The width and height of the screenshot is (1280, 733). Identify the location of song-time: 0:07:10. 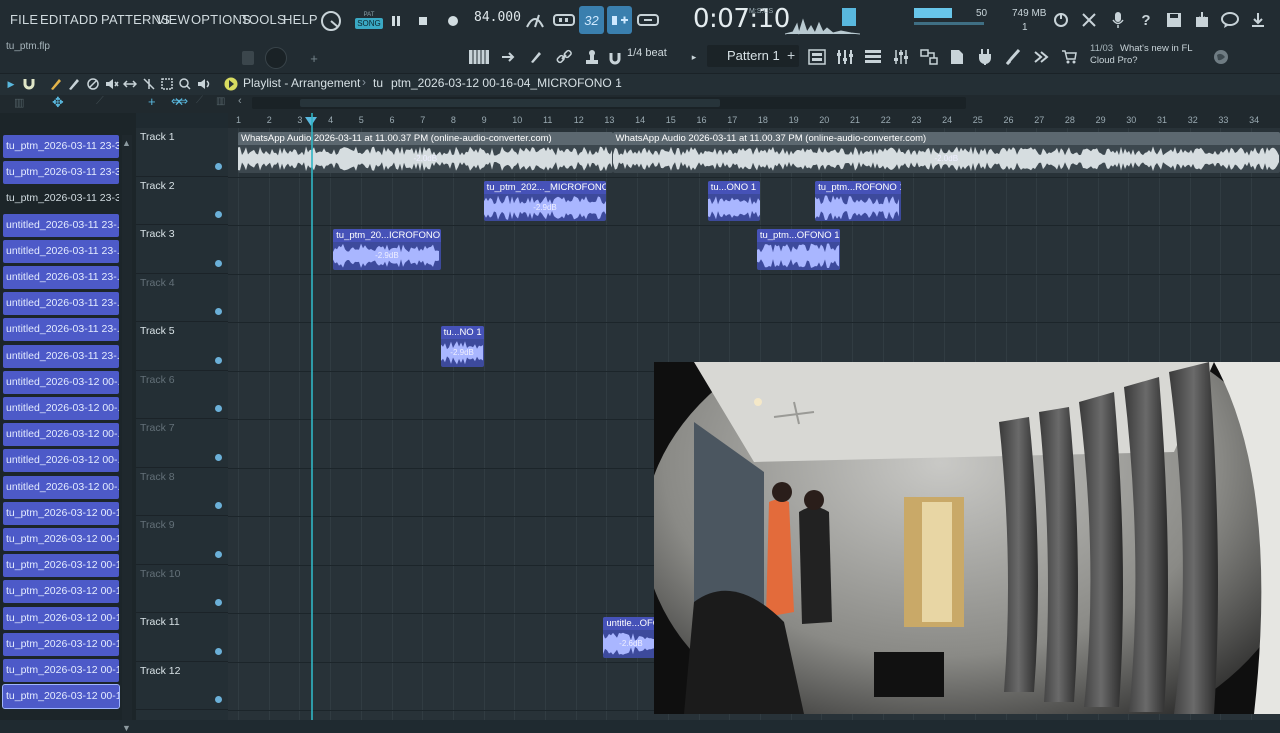
(741, 19).